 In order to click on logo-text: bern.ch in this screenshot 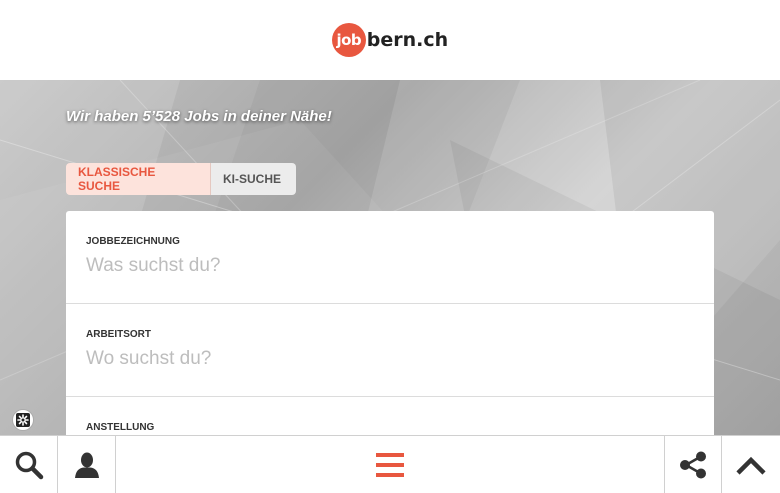, I will do `click(407, 40)`.